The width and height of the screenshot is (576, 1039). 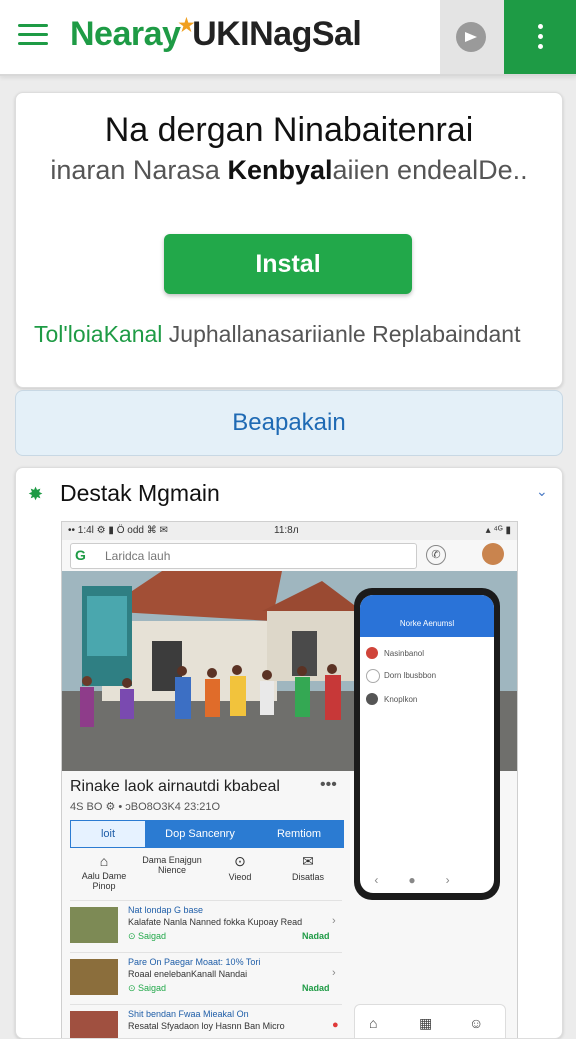 I want to click on promo-subtitle: inaran Narasa Kenbyalaiien endealDe.., so click(x=289, y=170).